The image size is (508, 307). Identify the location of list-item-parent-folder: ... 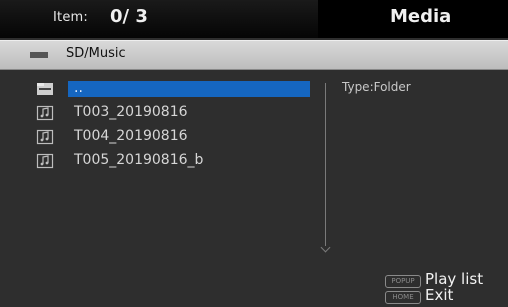
(176, 90).